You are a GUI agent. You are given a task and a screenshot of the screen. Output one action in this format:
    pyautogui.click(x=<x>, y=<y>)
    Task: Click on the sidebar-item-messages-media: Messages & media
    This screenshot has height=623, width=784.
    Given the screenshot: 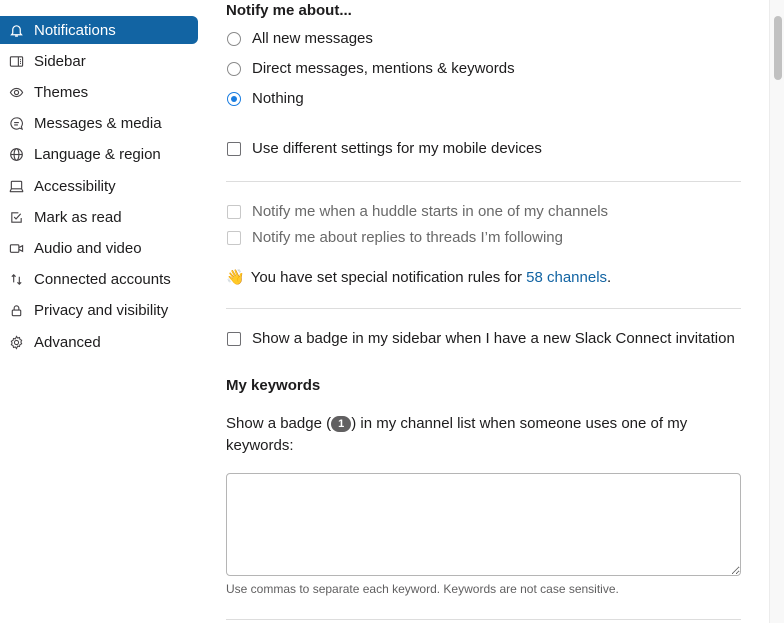 What is the action you would take?
    pyautogui.click(x=99, y=123)
    